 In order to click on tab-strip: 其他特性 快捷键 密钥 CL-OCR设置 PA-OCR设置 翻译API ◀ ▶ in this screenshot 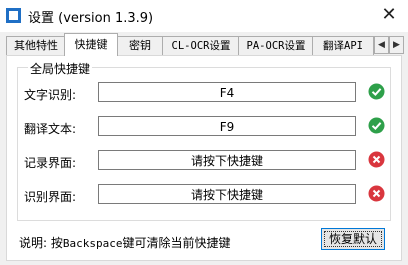, I will do `click(205, 44)`.